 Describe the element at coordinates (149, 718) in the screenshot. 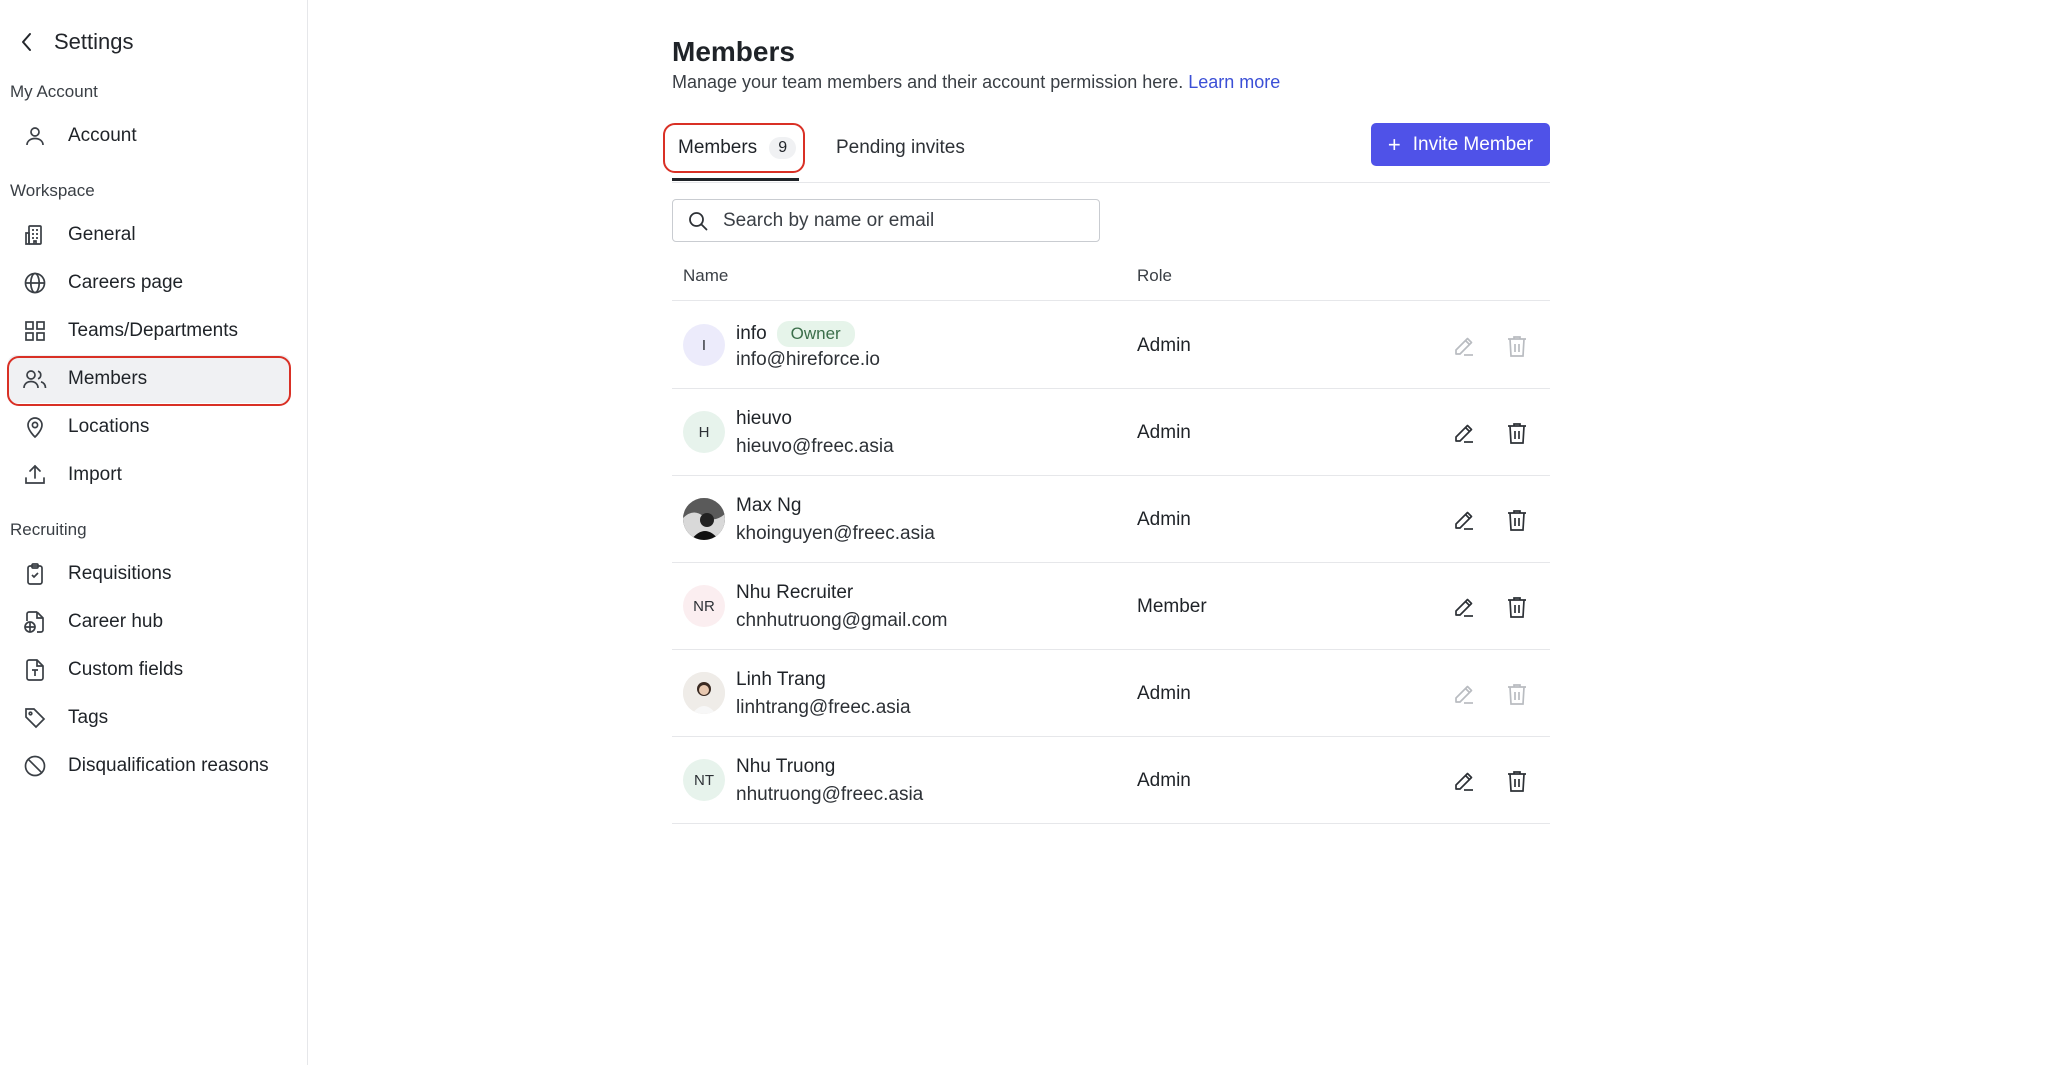

I see `sidebar-item-tags: Tags` at that location.